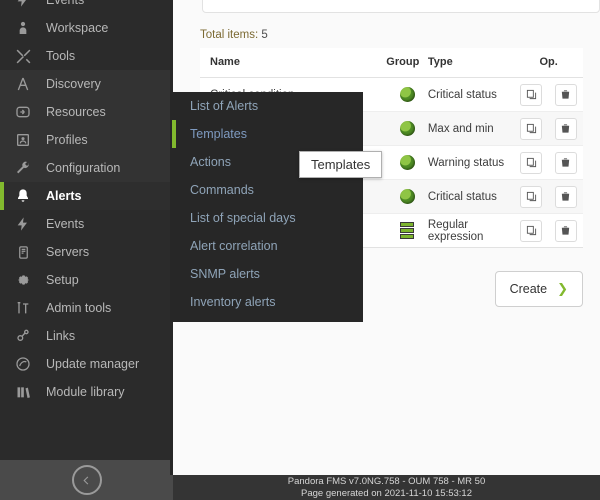 The height and width of the screenshot is (500, 600). I want to click on total-items-label: Total items: 5, so click(234, 35).